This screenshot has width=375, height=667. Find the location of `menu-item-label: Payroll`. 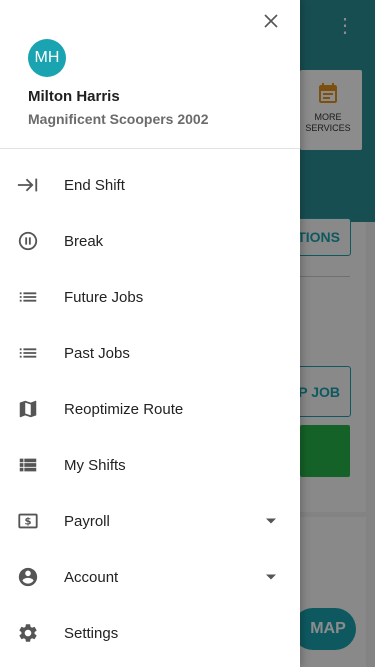

menu-item-label: Payroll is located at coordinates (87, 521).